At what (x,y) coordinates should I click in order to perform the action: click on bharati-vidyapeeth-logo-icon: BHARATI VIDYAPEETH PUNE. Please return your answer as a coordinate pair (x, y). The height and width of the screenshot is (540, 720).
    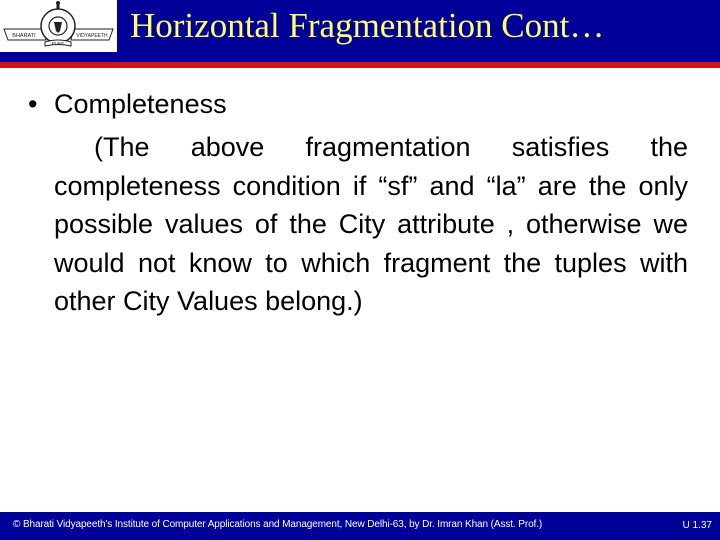
    Looking at the image, I should click on (58, 24).